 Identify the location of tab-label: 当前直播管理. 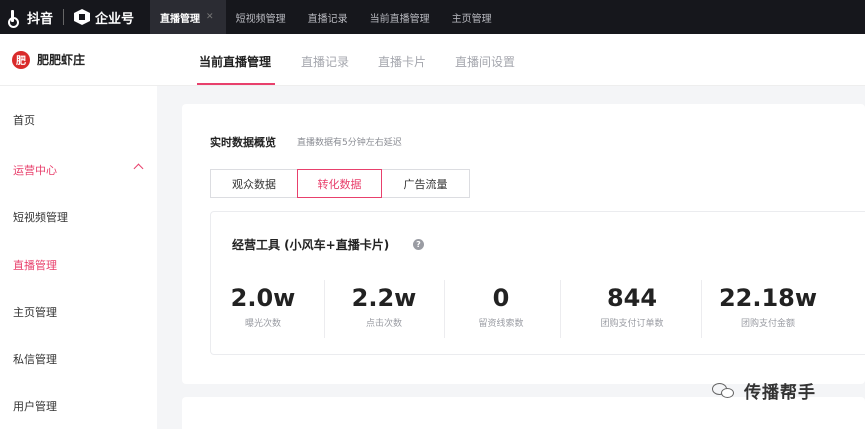
(399, 19).